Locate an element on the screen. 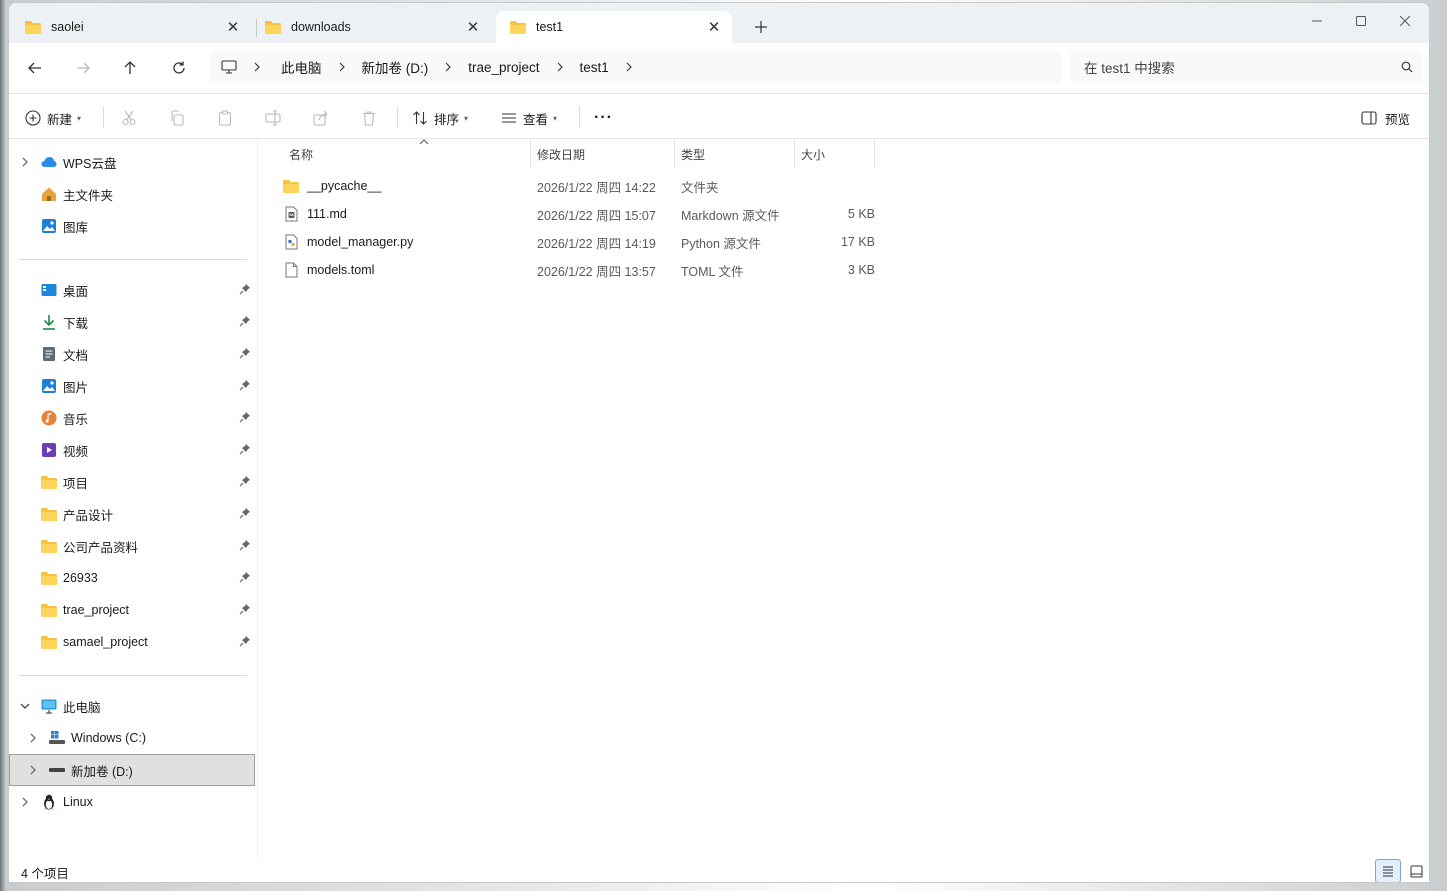 Image resolution: width=1447 pixels, height=891 pixels. sidebar-item-company-docs: 公司产品资料 is located at coordinates (132, 546).